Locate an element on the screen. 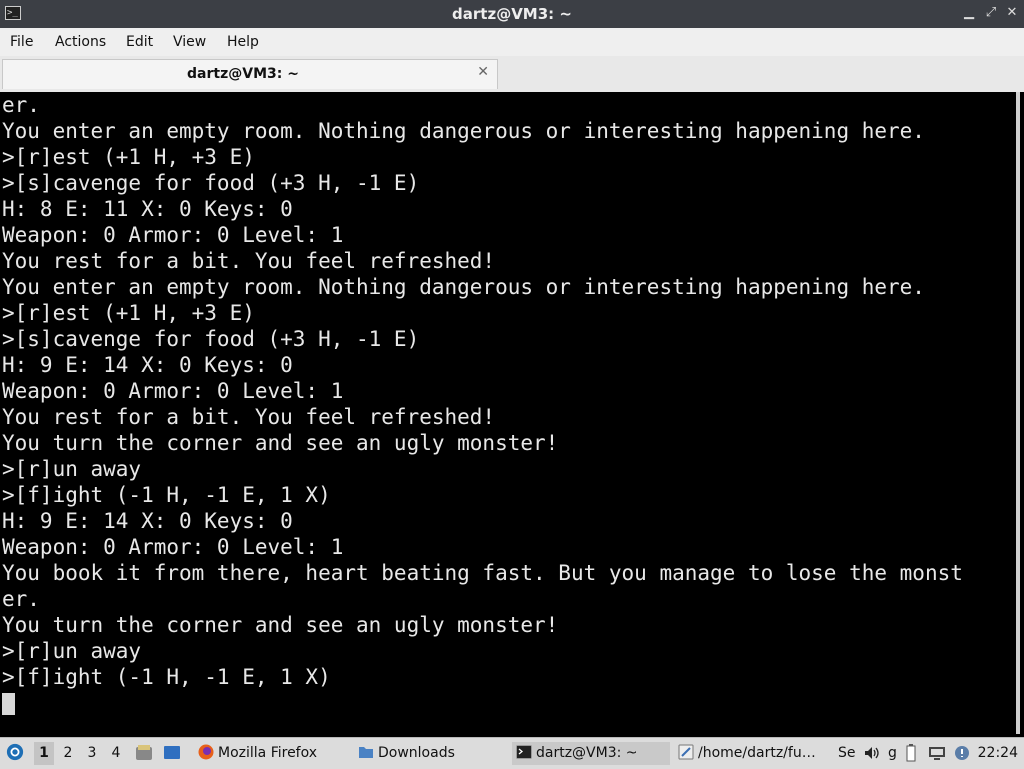 The width and height of the screenshot is (1024, 769). updates-icon is located at coordinates (962, 753).